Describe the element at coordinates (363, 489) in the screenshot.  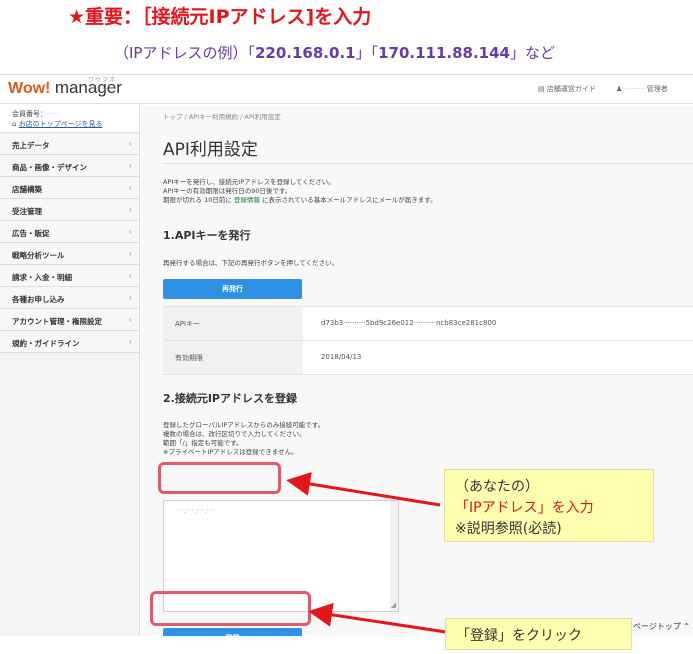
I see `arrow-to-ip-input` at that location.